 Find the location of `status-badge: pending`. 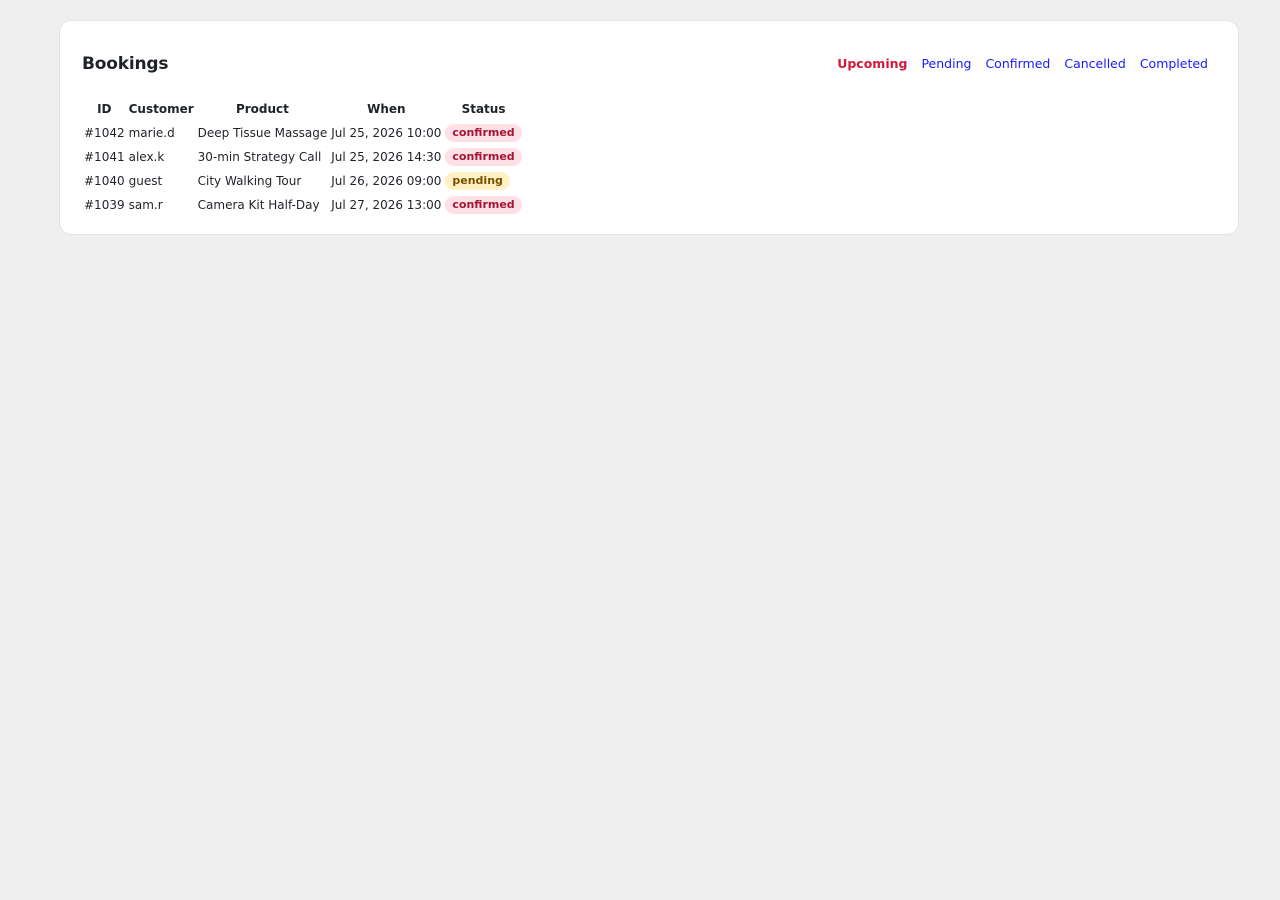

status-badge: pending is located at coordinates (477, 181).